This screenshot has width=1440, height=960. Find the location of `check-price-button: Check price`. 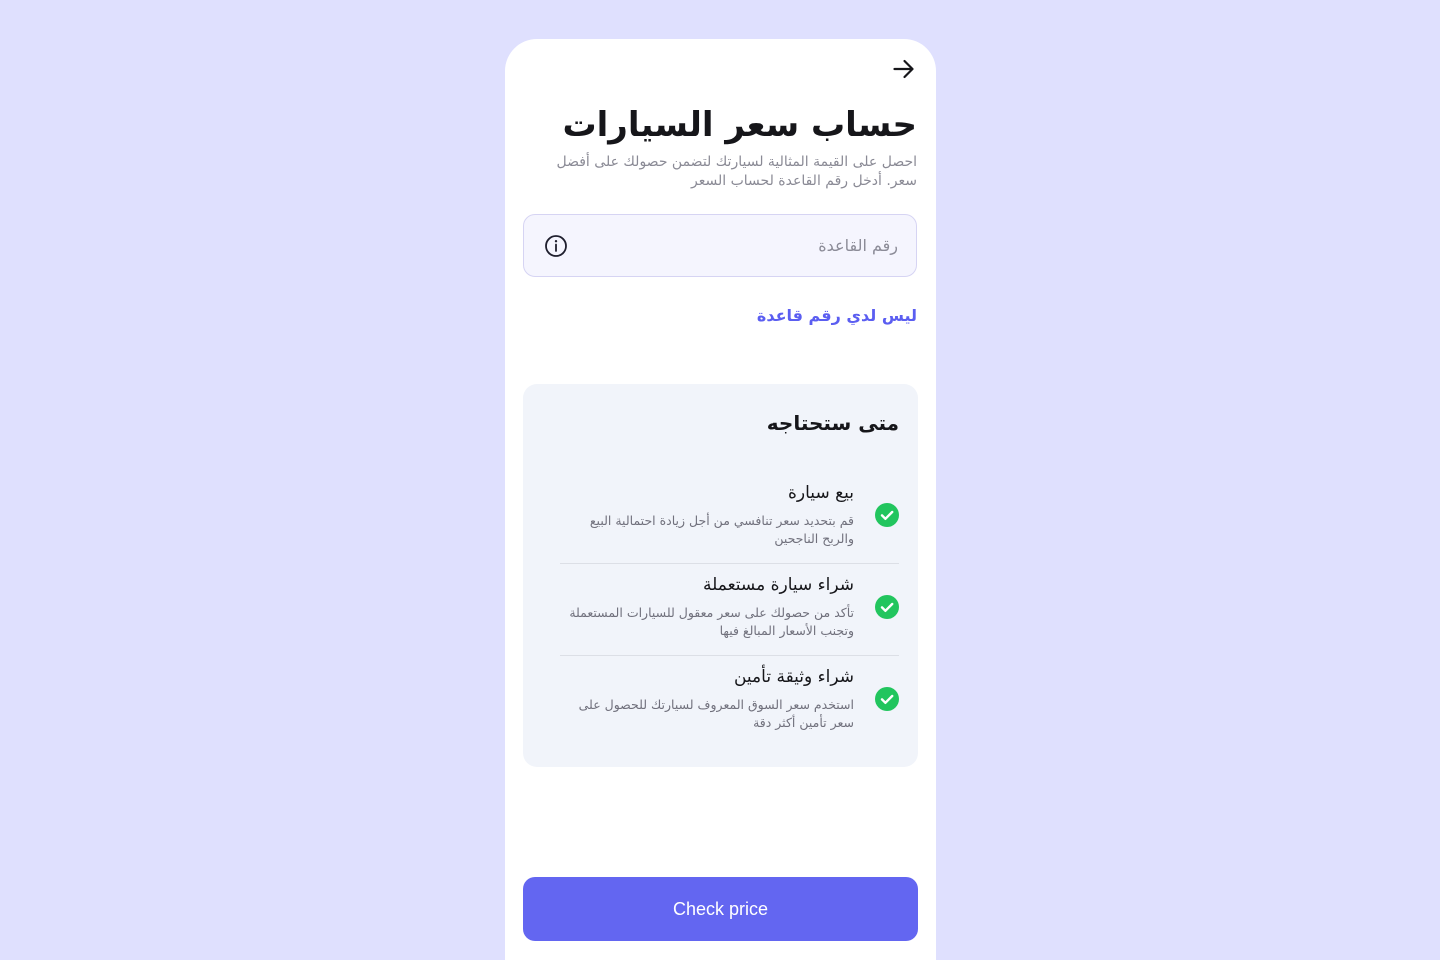

check-price-button: Check price is located at coordinates (720, 909).